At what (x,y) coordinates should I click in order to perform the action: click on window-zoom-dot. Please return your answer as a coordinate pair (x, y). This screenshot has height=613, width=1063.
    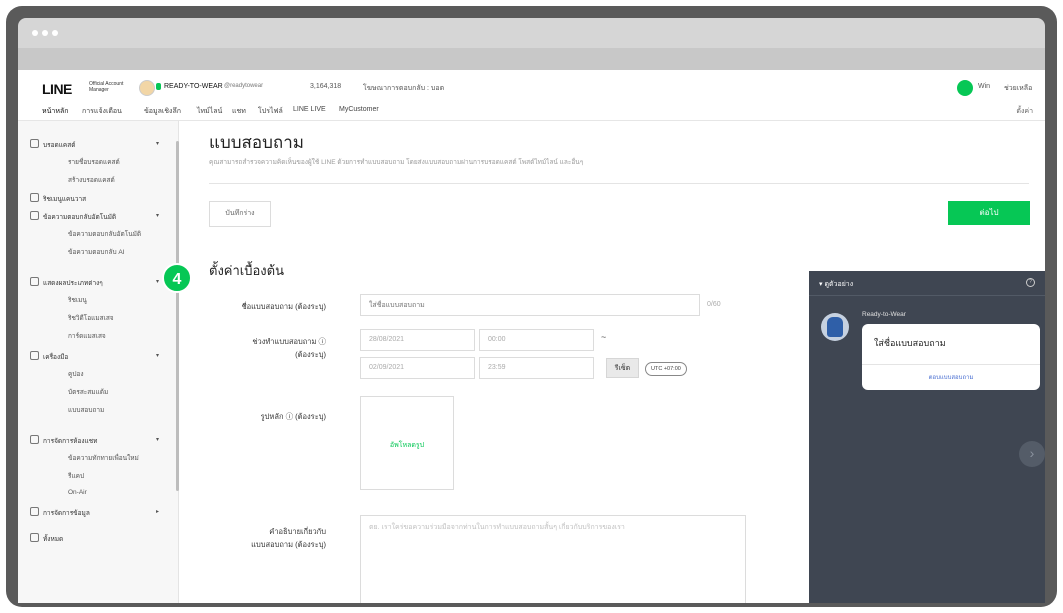
    Looking at the image, I should click on (55, 33).